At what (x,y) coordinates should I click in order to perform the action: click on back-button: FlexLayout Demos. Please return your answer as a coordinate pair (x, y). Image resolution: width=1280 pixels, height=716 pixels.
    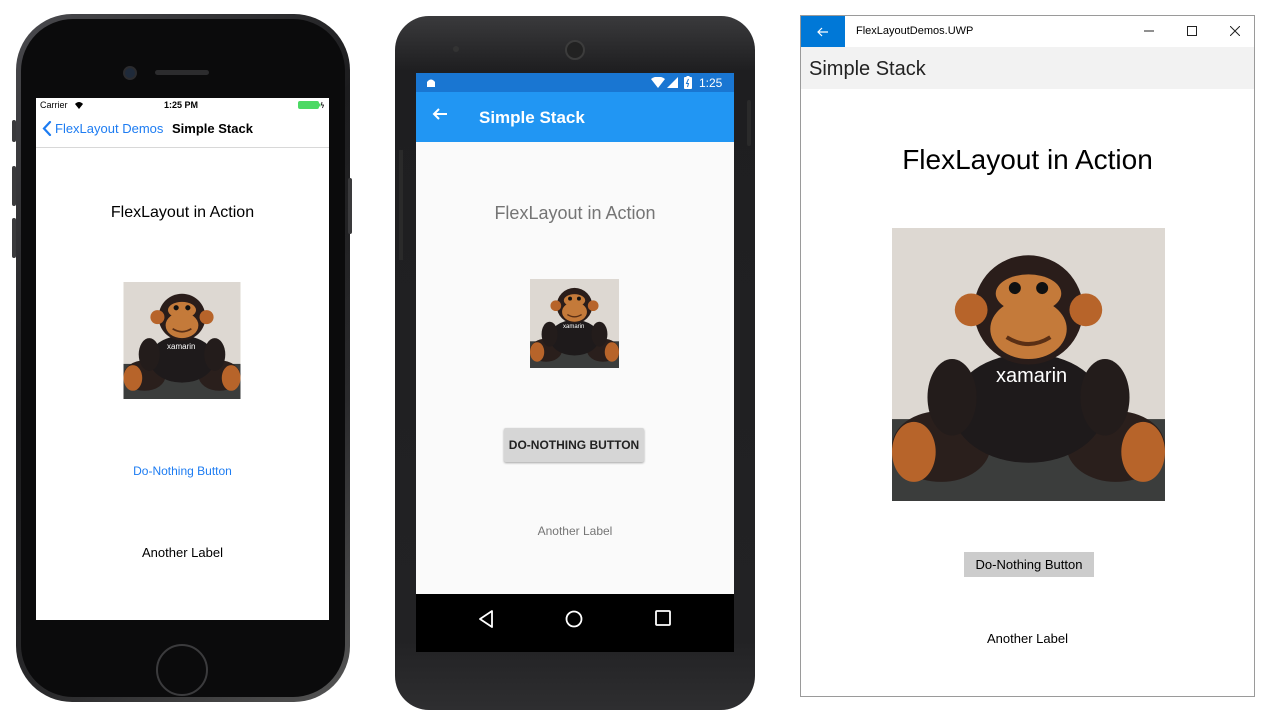
    Looking at the image, I should click on (102, 128).